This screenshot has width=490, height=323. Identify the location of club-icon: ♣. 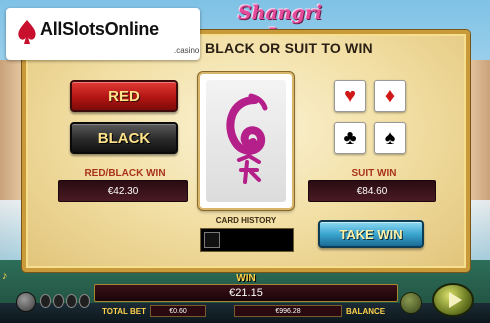
(350, 137).